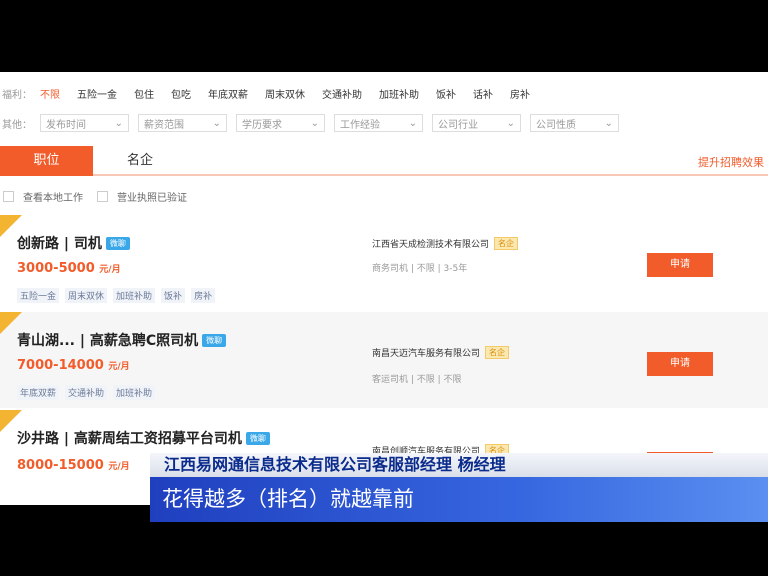  Describe the element at coordinates (50, 93) in the screenshot. I see `benefit-any: 不限` at that location.